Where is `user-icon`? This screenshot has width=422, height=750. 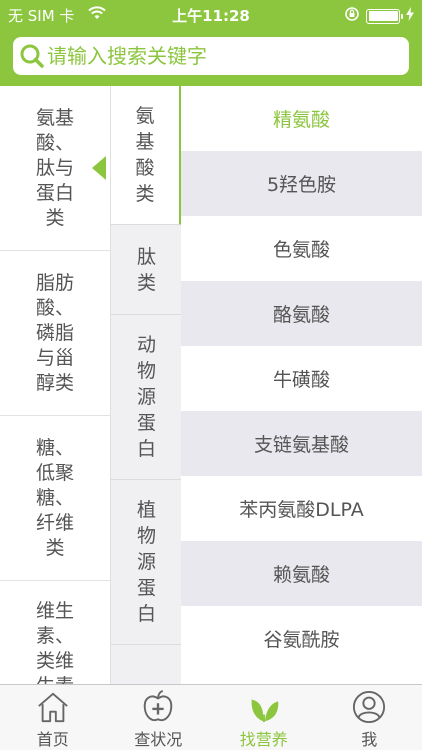 user-icon is located at coordinates (369, 707).